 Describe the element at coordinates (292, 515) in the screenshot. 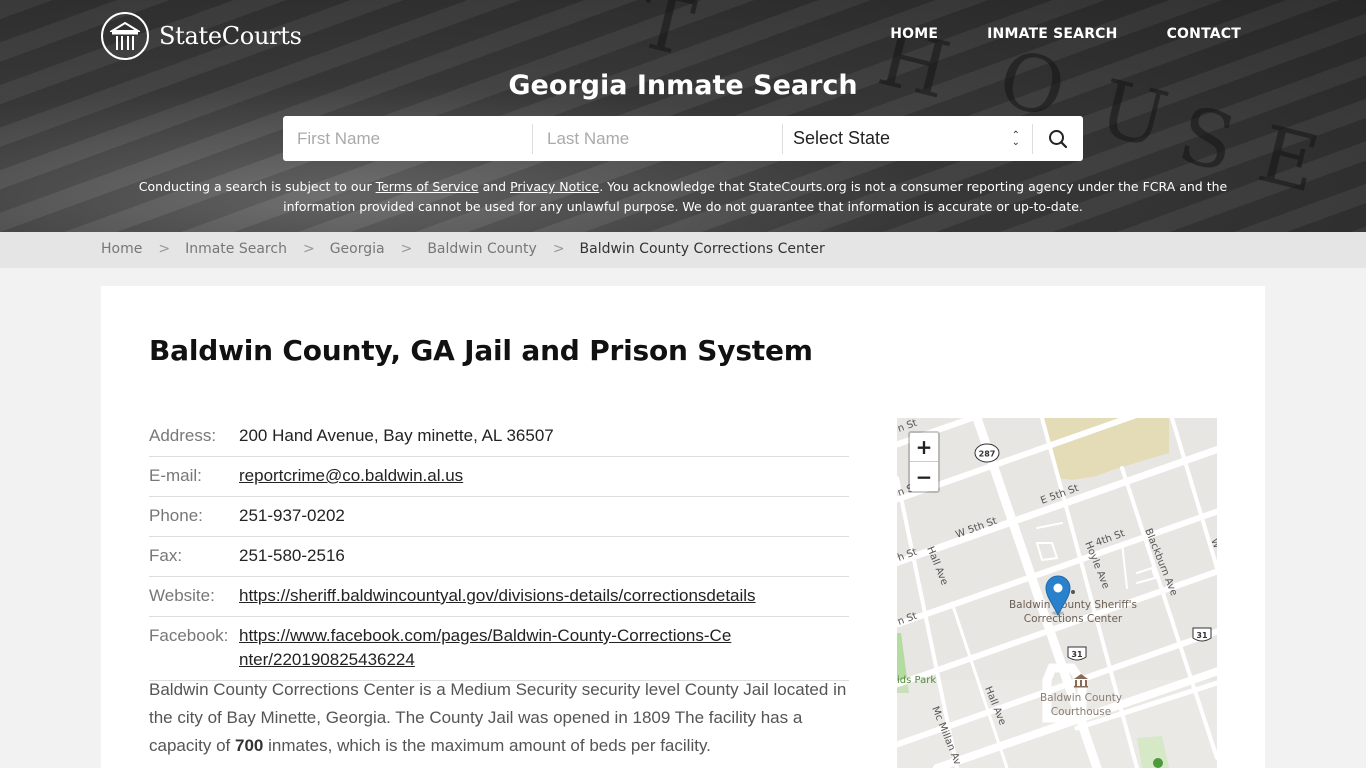

I see `phone-value: 251-937-0202` at that location.